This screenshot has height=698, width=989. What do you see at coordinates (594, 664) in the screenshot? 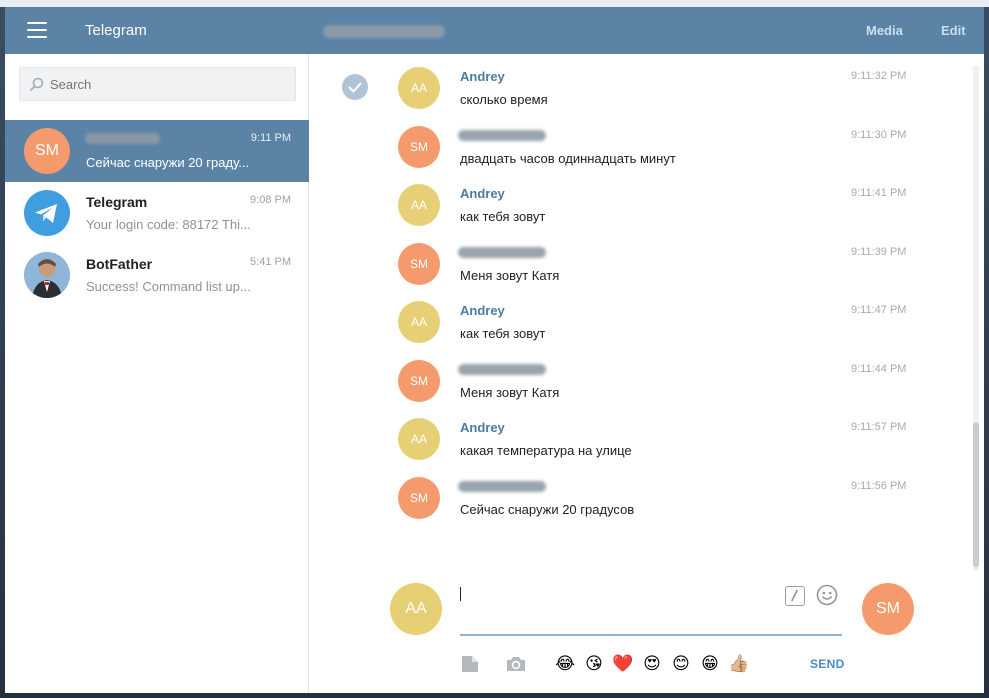
I see `emoji-kiss: 😘` at bounding box center [594, 664].